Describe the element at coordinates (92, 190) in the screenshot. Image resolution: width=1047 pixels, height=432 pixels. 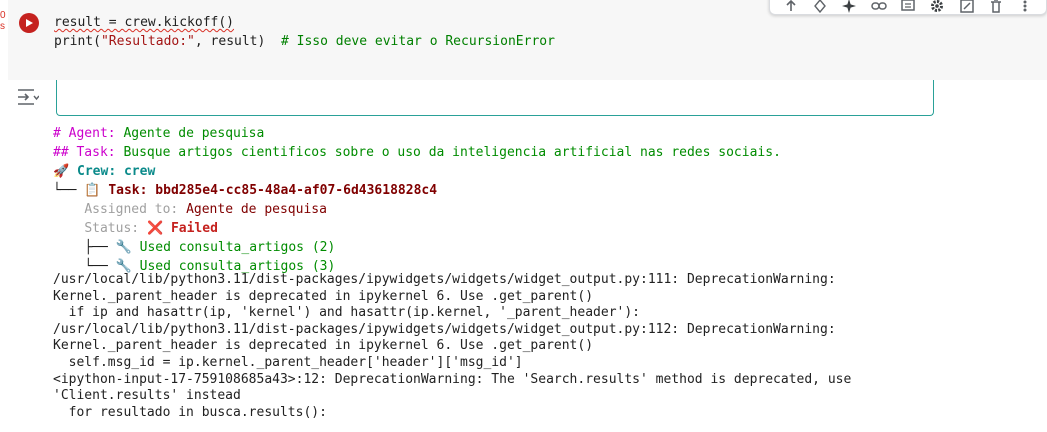
I see `clipboard-icon: 📋` at that location.